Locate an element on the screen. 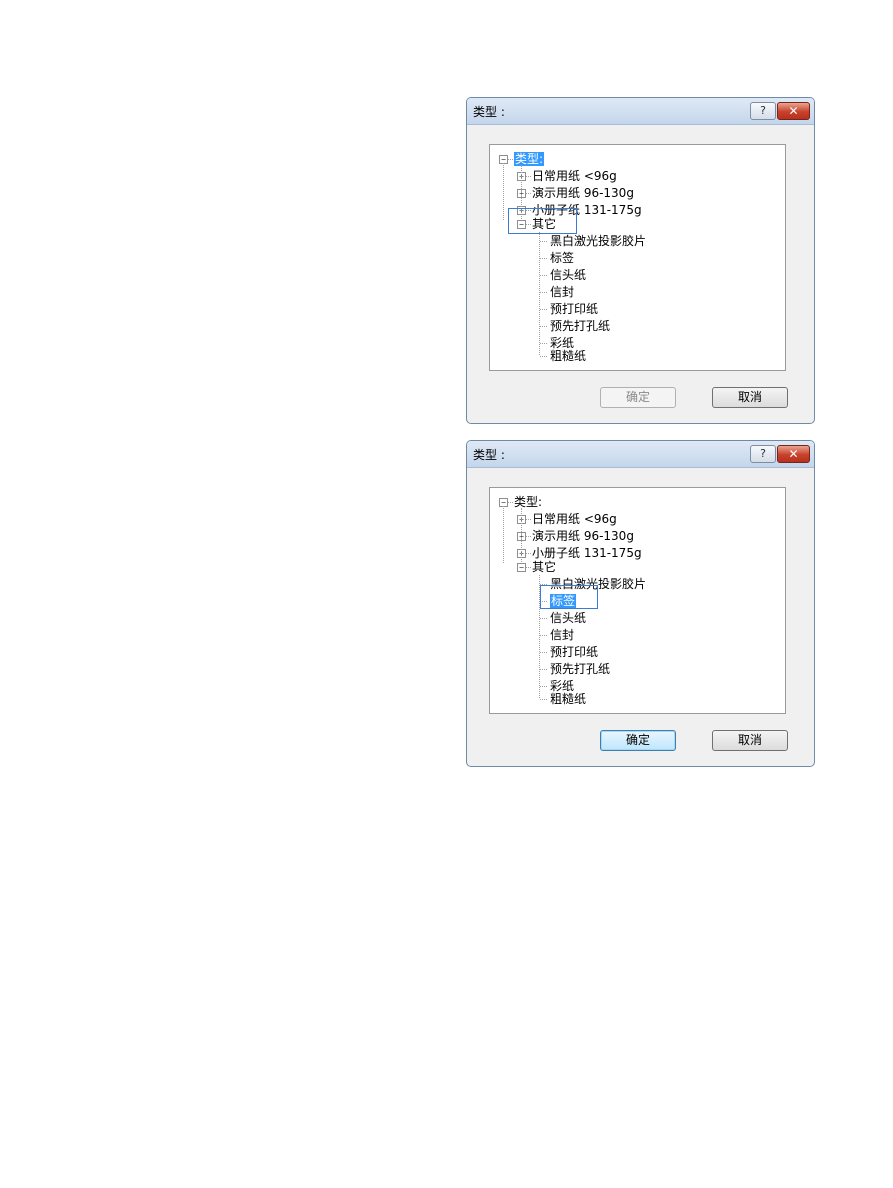  tree-node-other: 其它 is located at coordinates (544, 567).